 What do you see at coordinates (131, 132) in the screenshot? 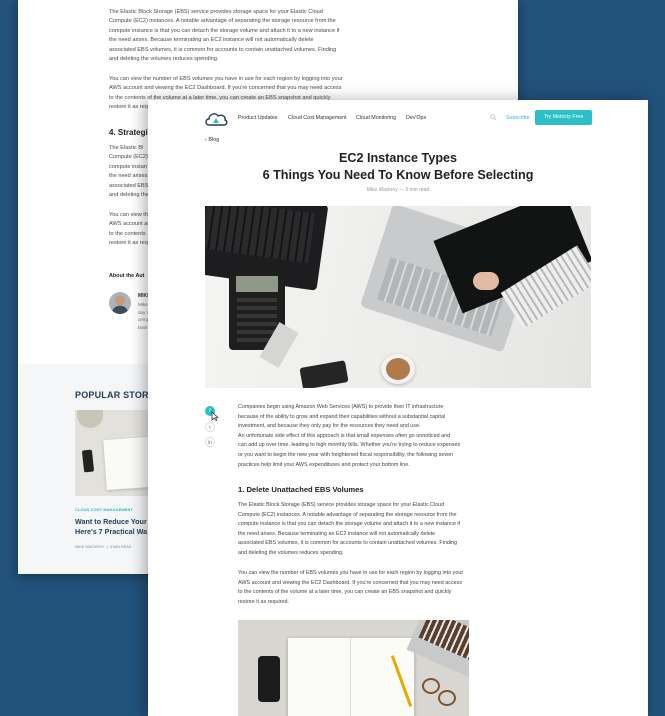
I see `back-section-heading: 4. Strategic` at bounding box center [131, 132].